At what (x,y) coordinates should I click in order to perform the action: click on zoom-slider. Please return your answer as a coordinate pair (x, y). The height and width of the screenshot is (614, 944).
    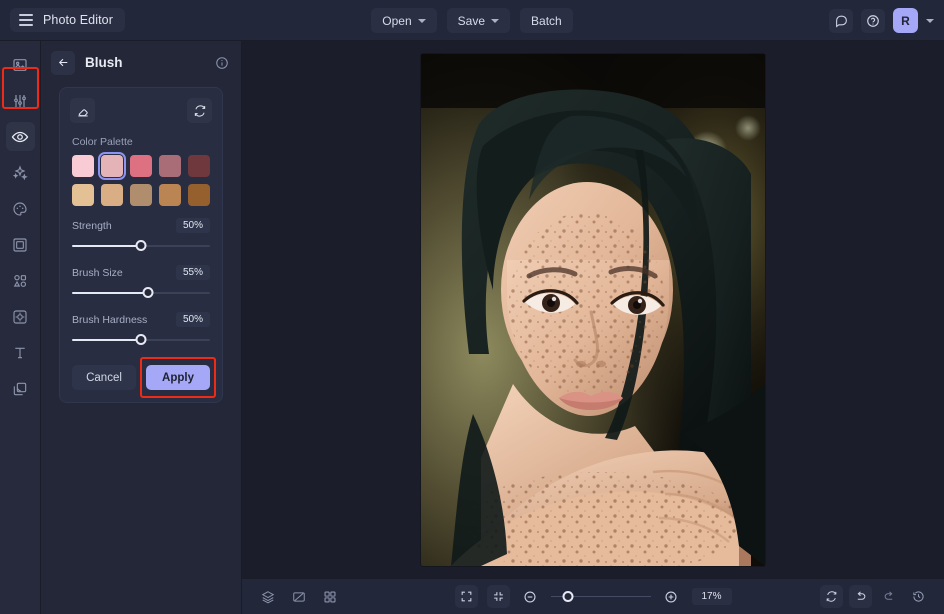
    Looking at the image, I should click on (600, 597).